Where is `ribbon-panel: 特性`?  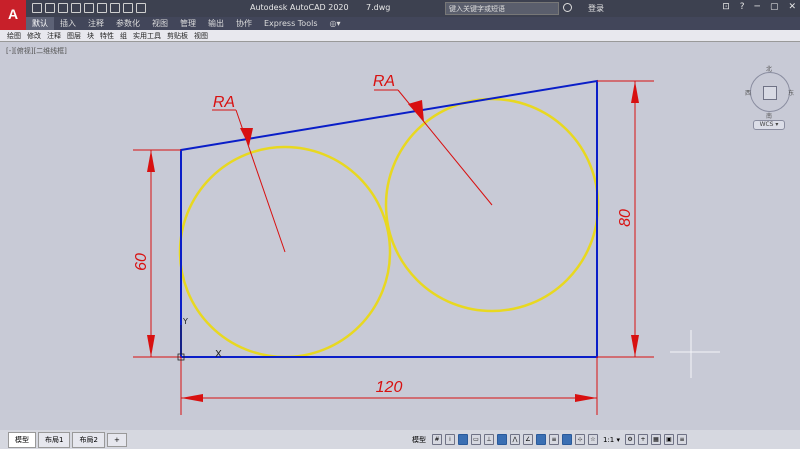 ribbon-panel: 特性 is located at coordinates (107, 35).